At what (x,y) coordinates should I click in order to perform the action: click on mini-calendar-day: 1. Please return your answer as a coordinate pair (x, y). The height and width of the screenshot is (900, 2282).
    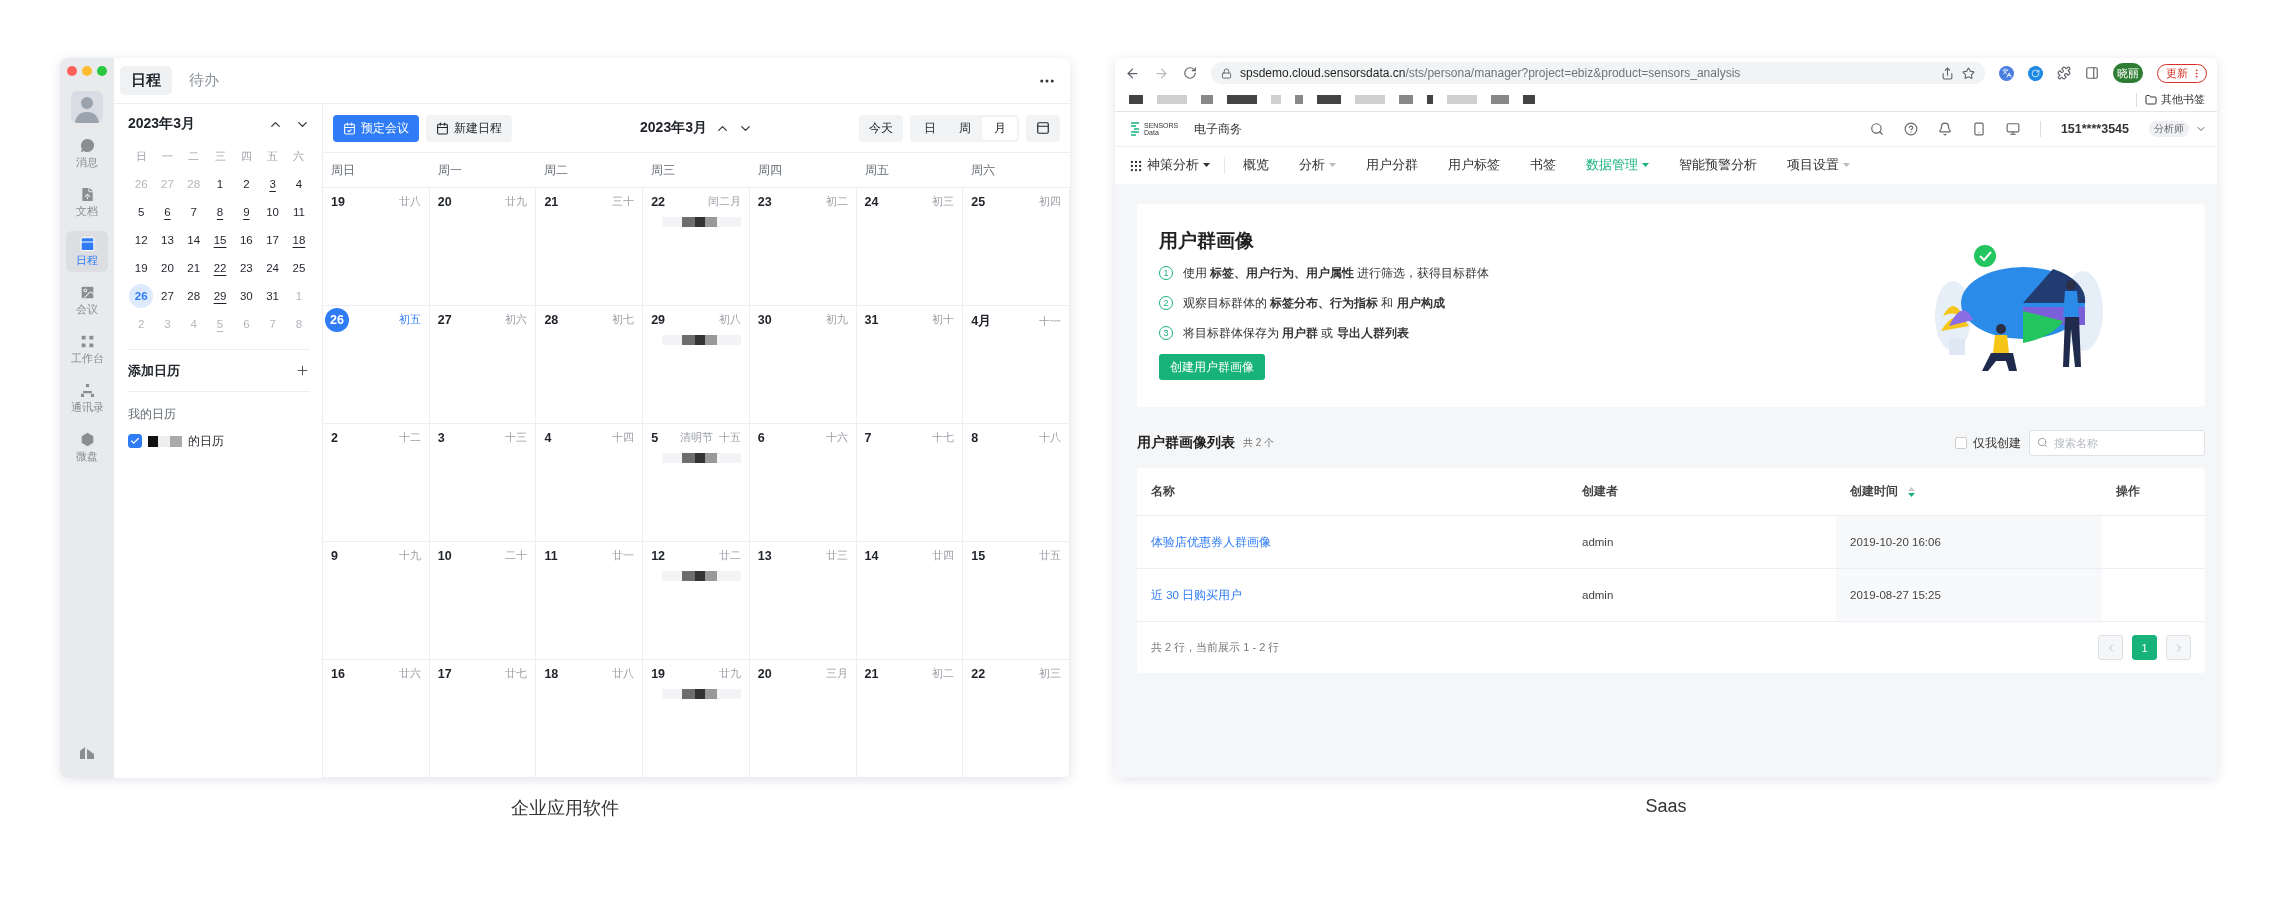
    Looking at the image, I should click on (220, 184).